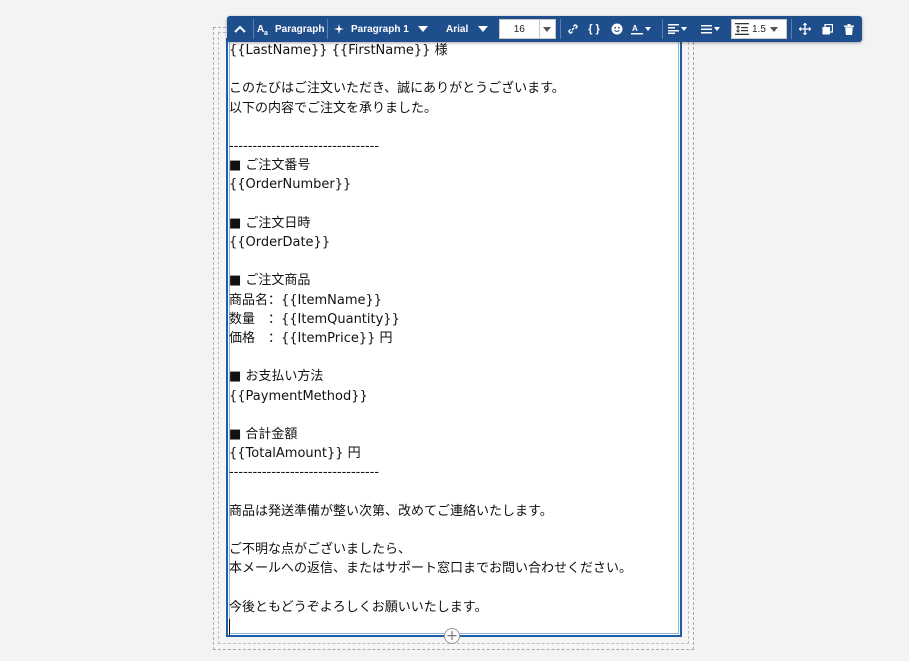 This screenshot has width=909, height=661. What do you see at coordinates (339, 29) in the screenshot?
I see `sparkle-icon` at bounding box center [339, 29].